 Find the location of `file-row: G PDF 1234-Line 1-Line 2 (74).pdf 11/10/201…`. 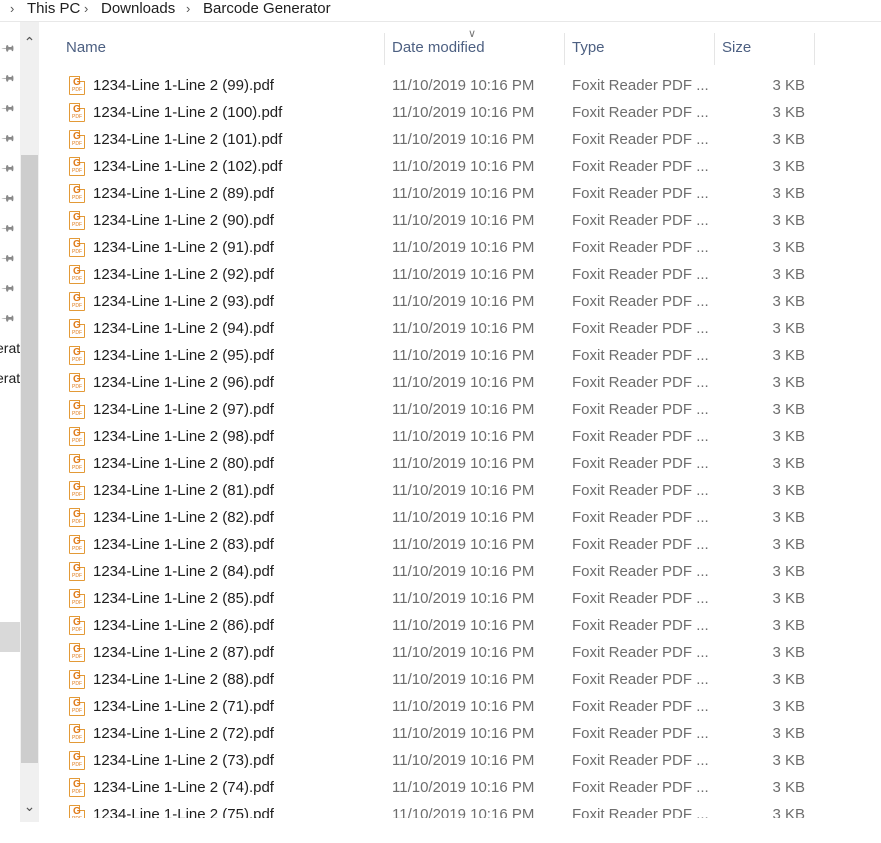

file-row: G PDF 1234-Line 1-Line 2 (74).pdf 11/10/201… is located at coordinates (460, 787).